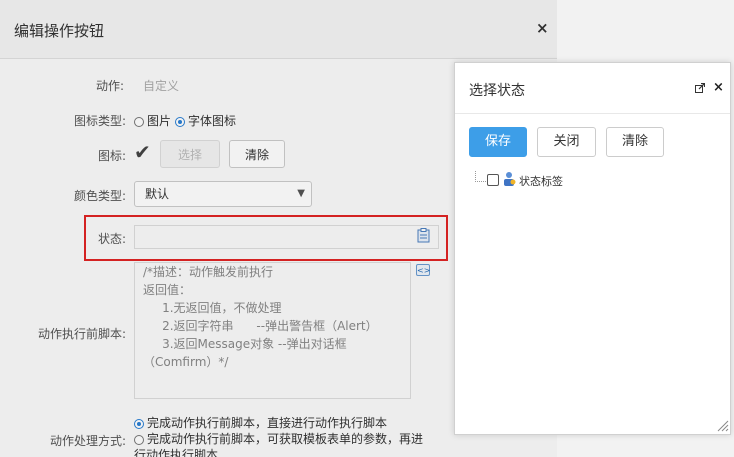 The width and height of the screenshot is (734, 457). Describe the element at coordinates (723, 426) in the screenshot. I see `resize-handle-icon` at that location.